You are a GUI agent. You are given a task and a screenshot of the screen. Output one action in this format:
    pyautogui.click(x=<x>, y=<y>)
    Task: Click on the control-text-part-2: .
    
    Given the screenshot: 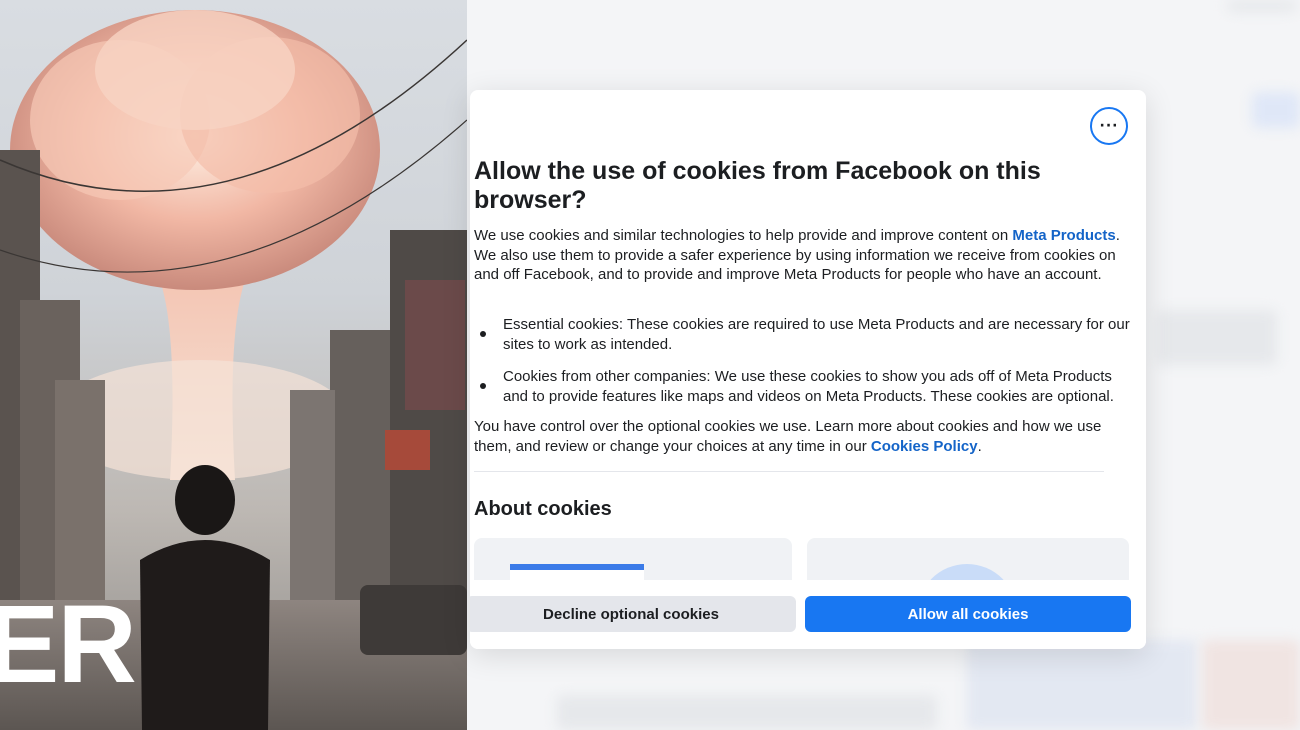 What is the action you would take?
    pyautogui.click(x=979, y=446)
    